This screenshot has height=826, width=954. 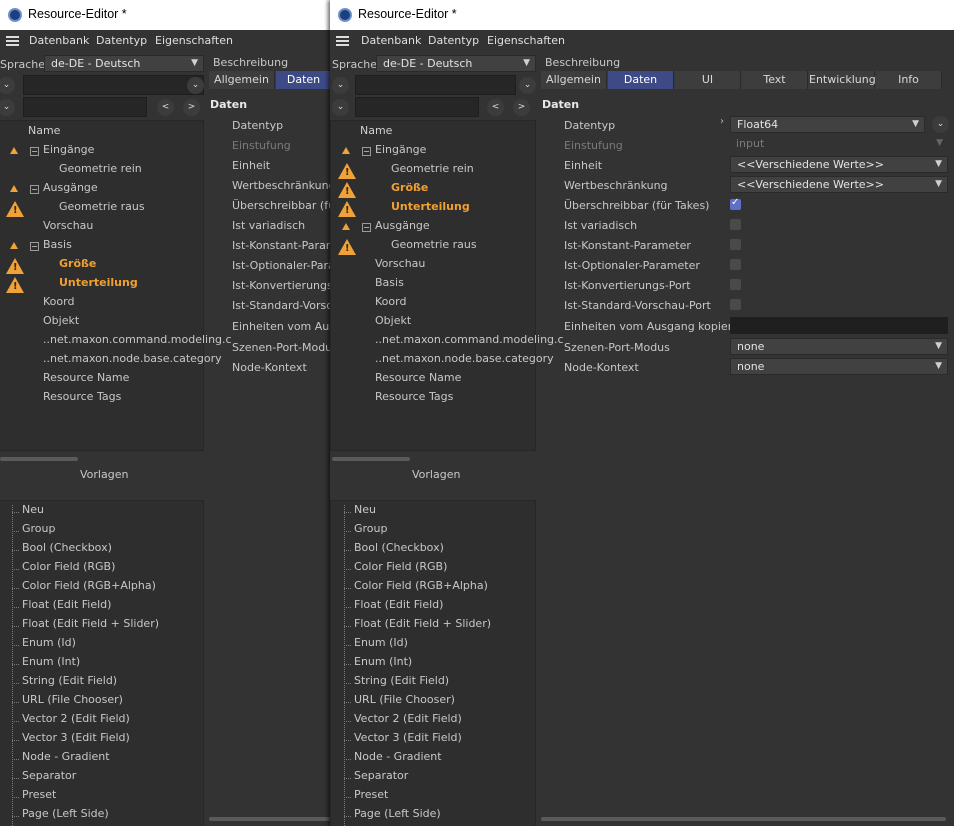 What do you see at coordinates (827, 124) in the screenshot?
I see `datentyp-select: Float64 ▼` at bounding box center [827, 124].